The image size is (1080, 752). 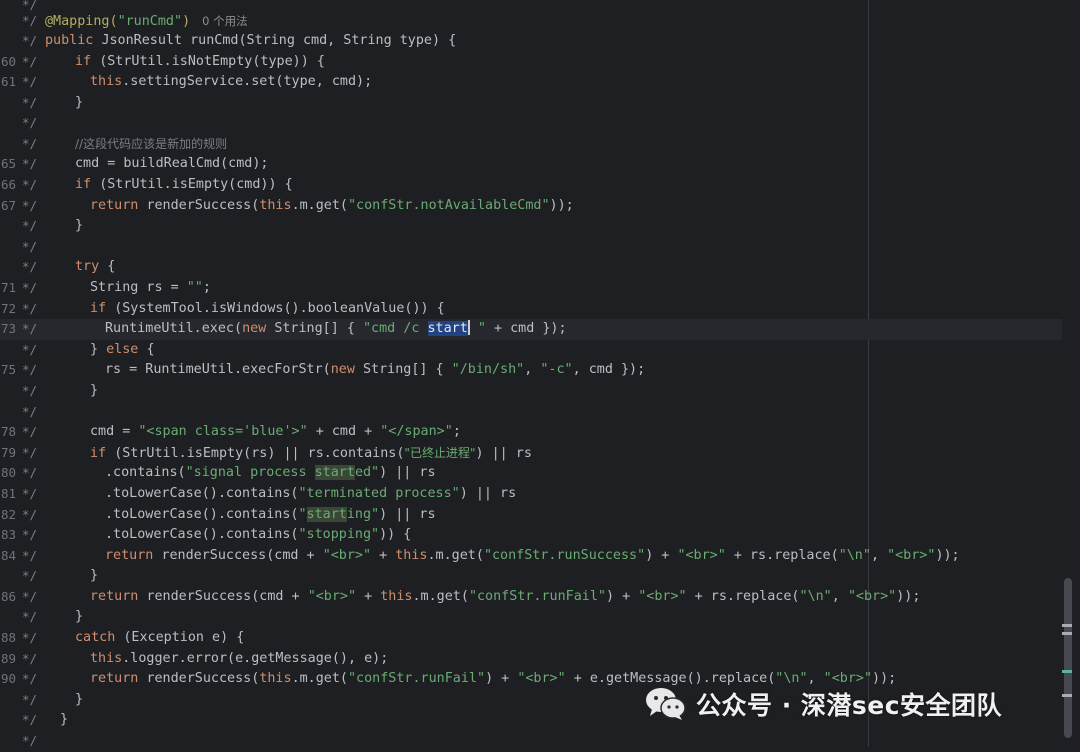 I want to click on line-number: 78, so click(x=8, y=431).